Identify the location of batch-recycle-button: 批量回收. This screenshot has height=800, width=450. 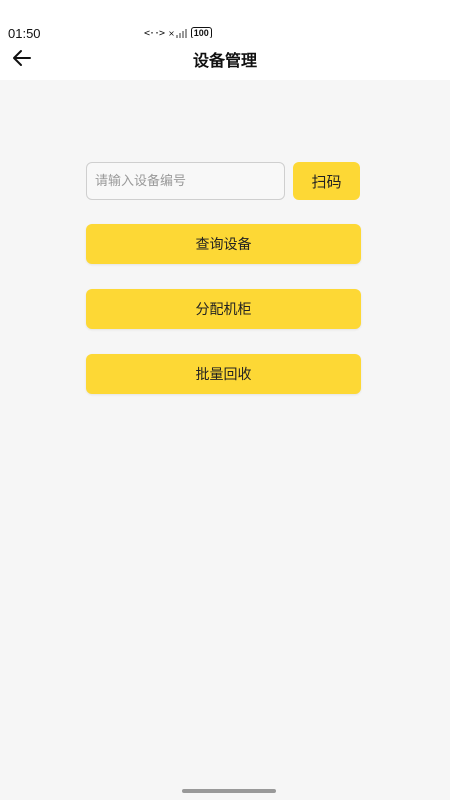
(223, 374).